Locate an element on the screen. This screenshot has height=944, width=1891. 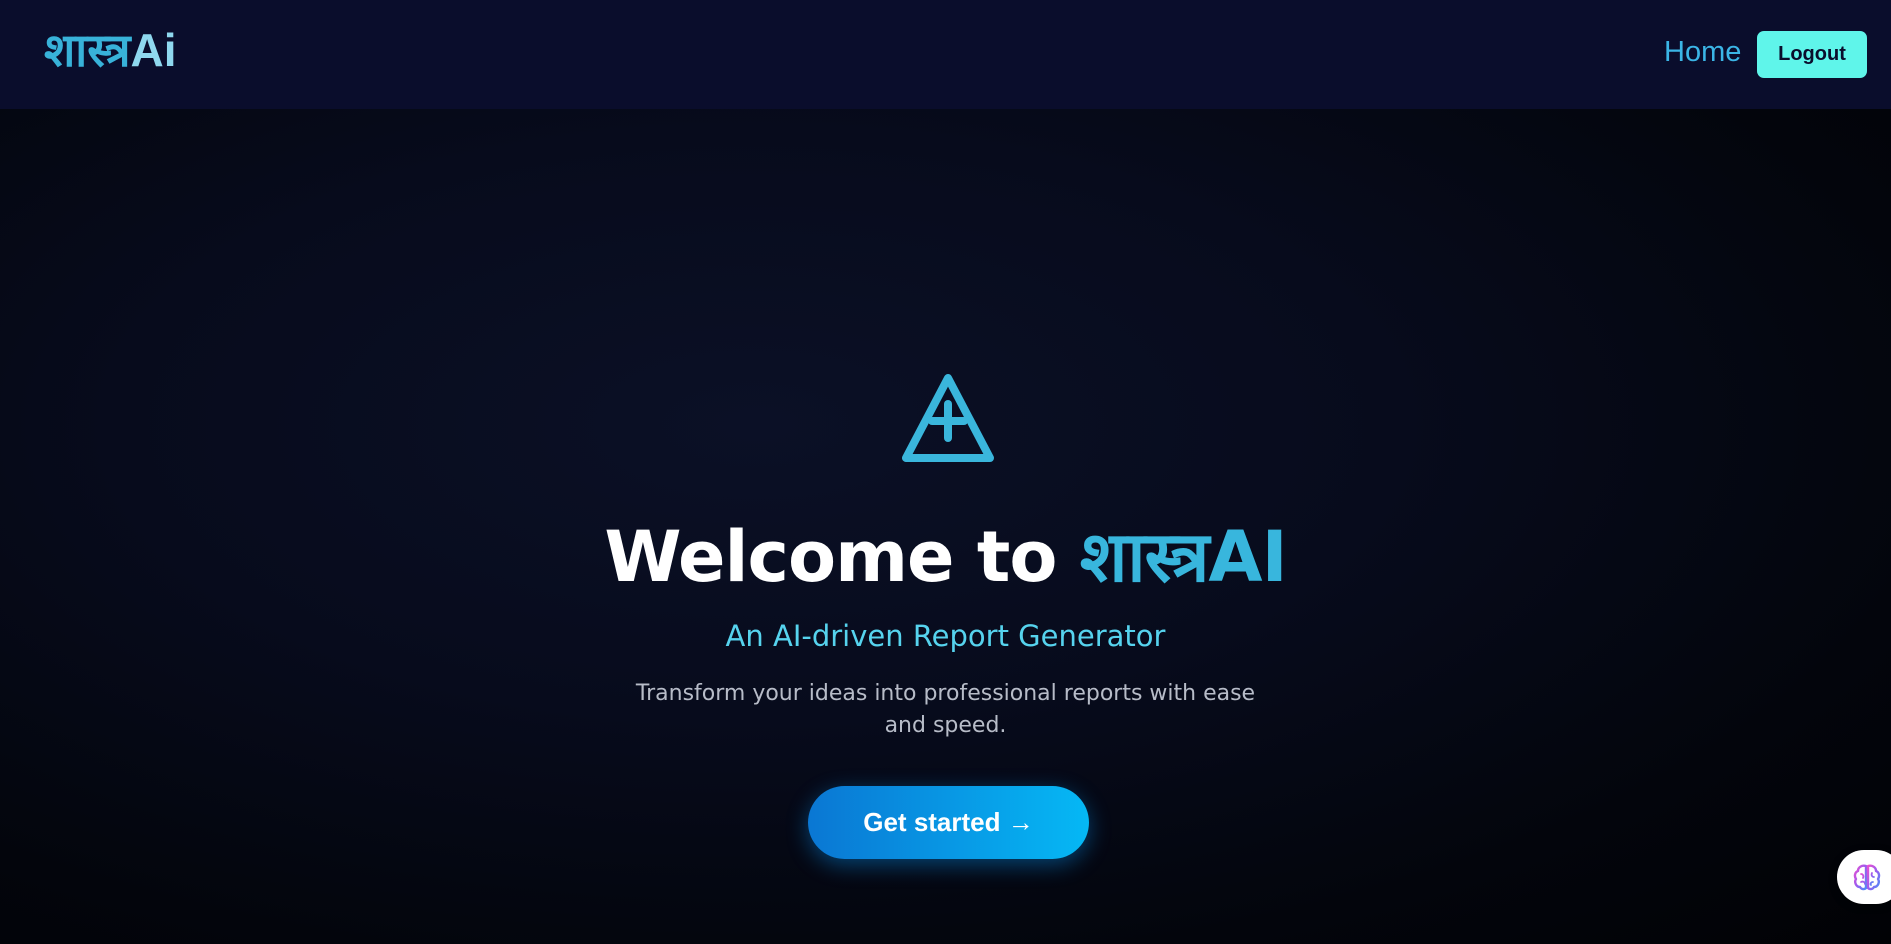
brand-latin: Ai is located at coordinates (153, 50).